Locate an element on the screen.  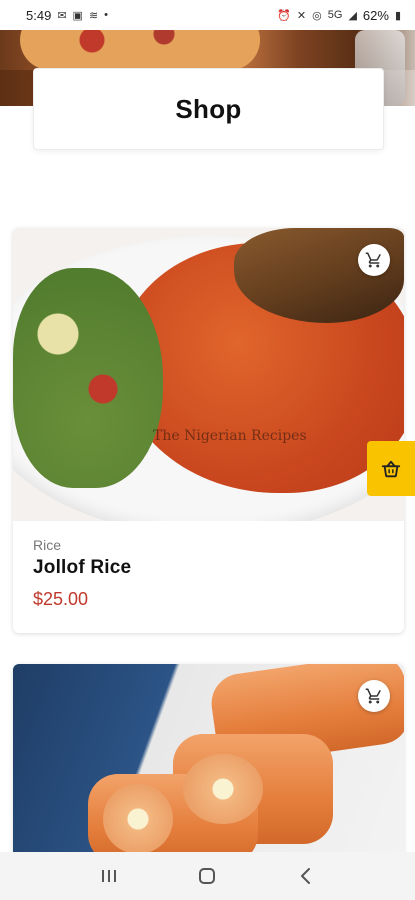
home-button is located at coordinates (207, 876).